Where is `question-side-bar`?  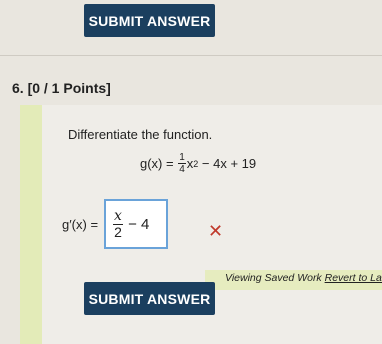
question-side-bar is located at coordinates (31, 224).